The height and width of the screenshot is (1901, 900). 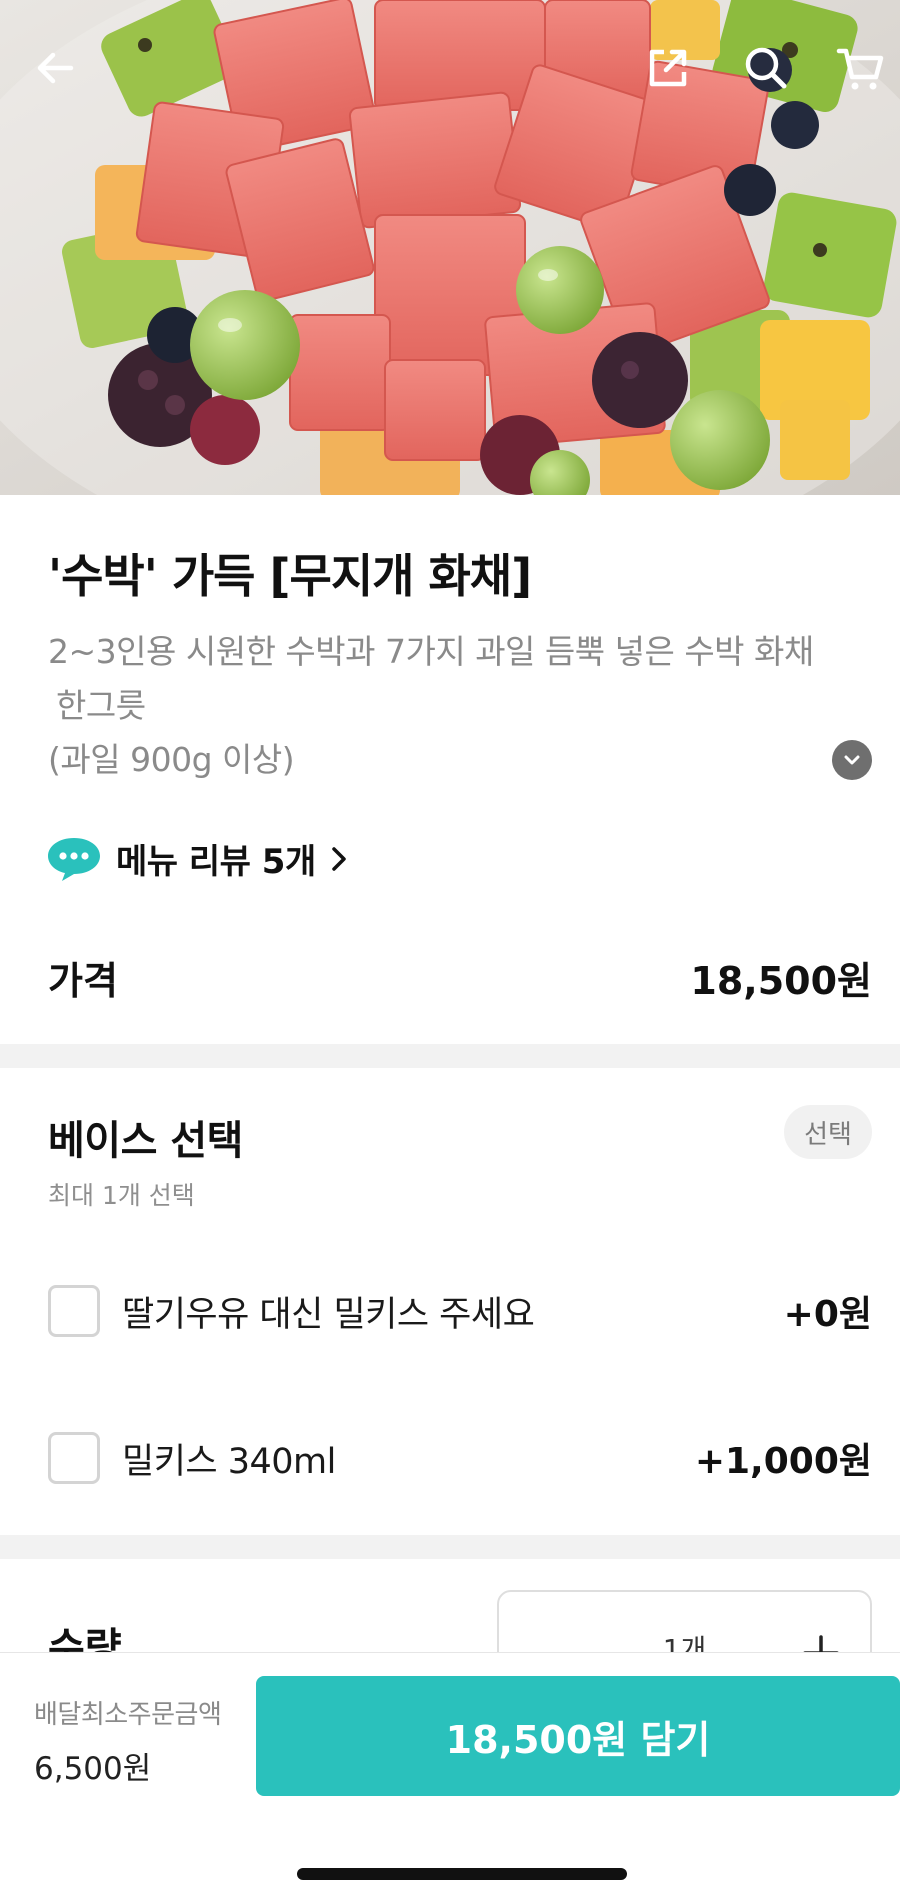 What do you see at coordinates (128, 1715) in the screenshot?
I see `min-order-label: 배달최소주문금액` at bounding box center [128, 1715].